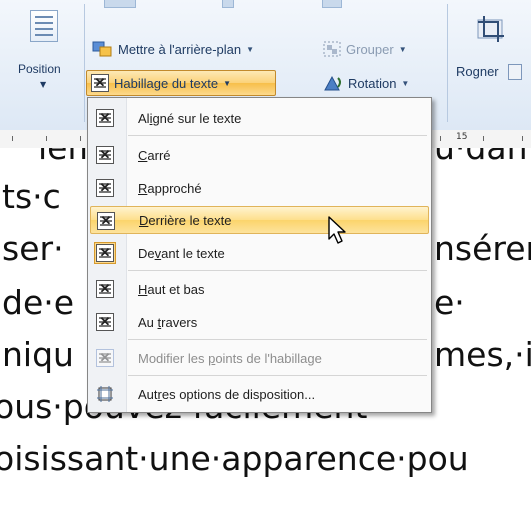 This screenshot has height=512, width=531. Describe the element at coordinates (105, 358) in the screenshot. I see `edit-wrap-points-icon` at that location.